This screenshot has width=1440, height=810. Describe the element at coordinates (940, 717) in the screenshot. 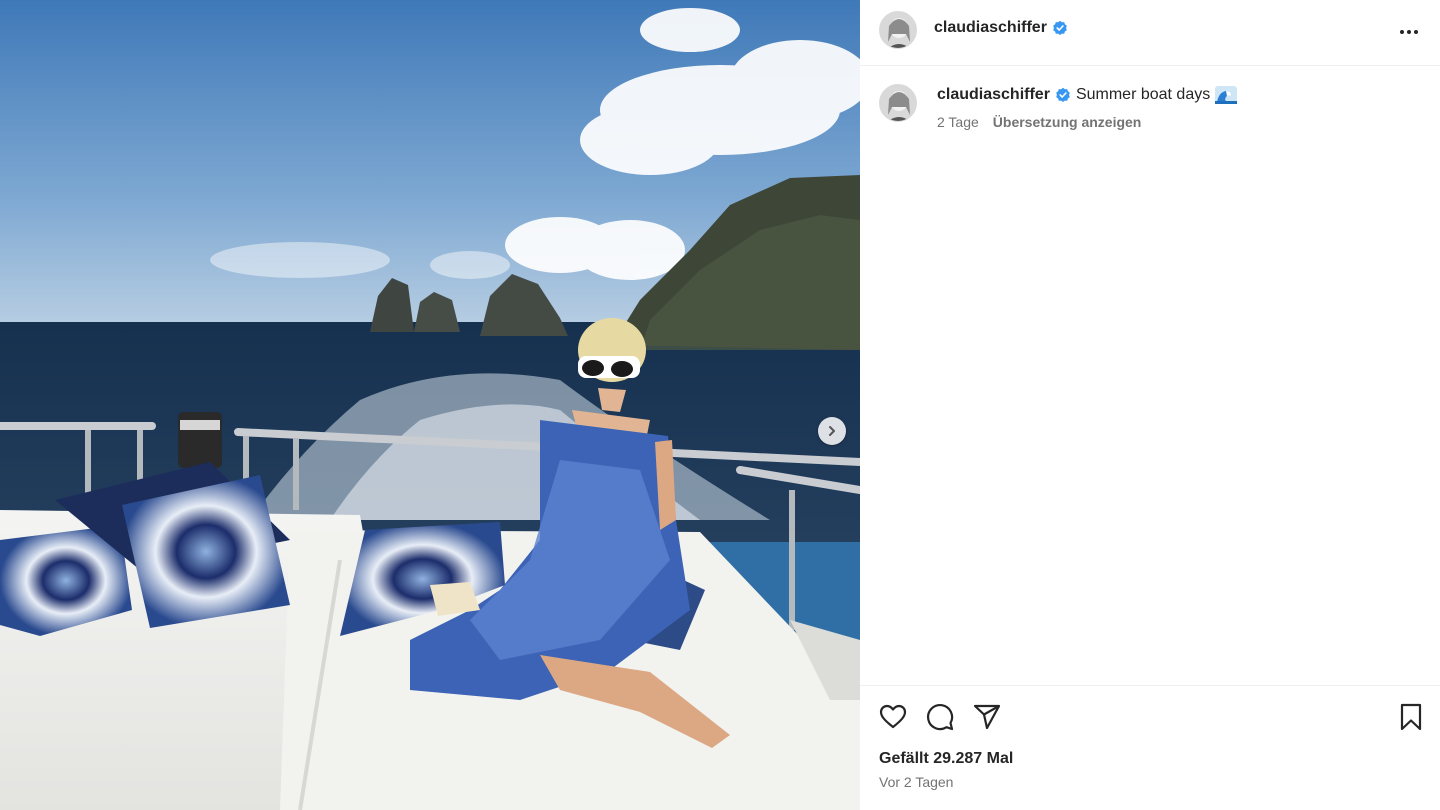

I see `comment-icon` at that location.